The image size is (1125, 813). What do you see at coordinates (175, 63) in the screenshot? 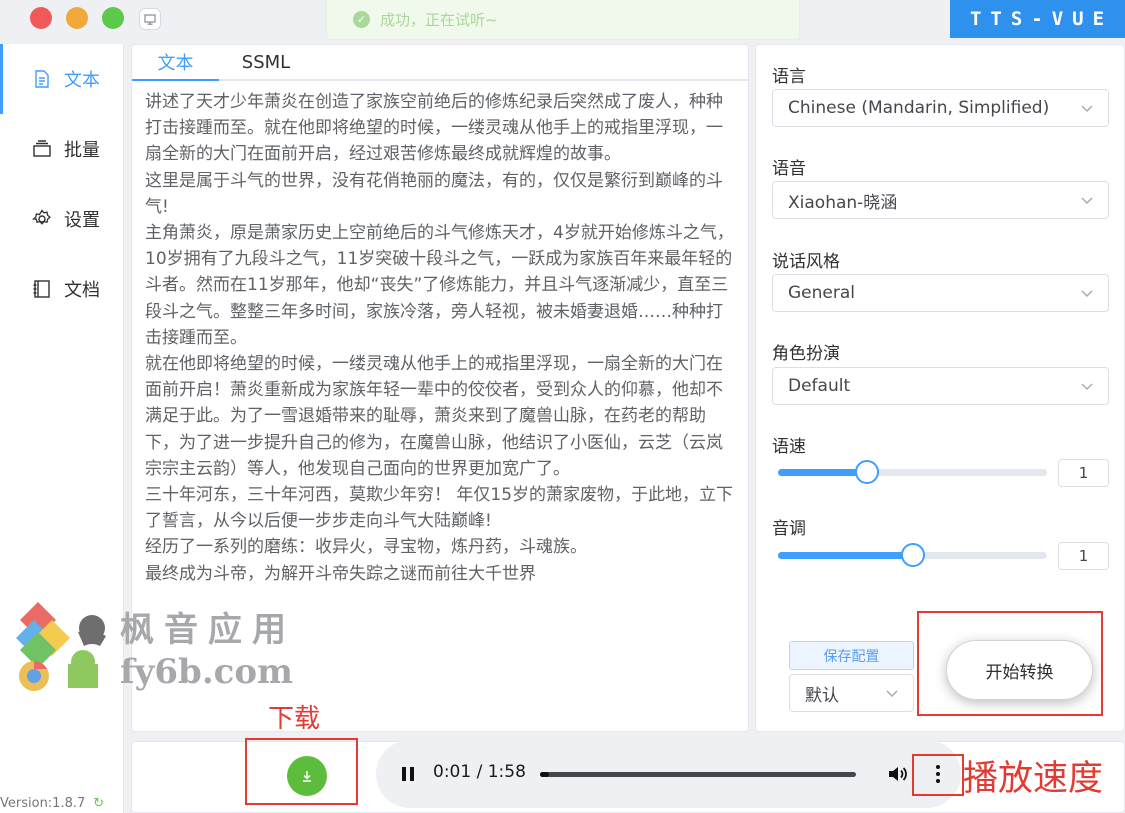
I see `tab-text: 文本` at bounding box center [175, 63].